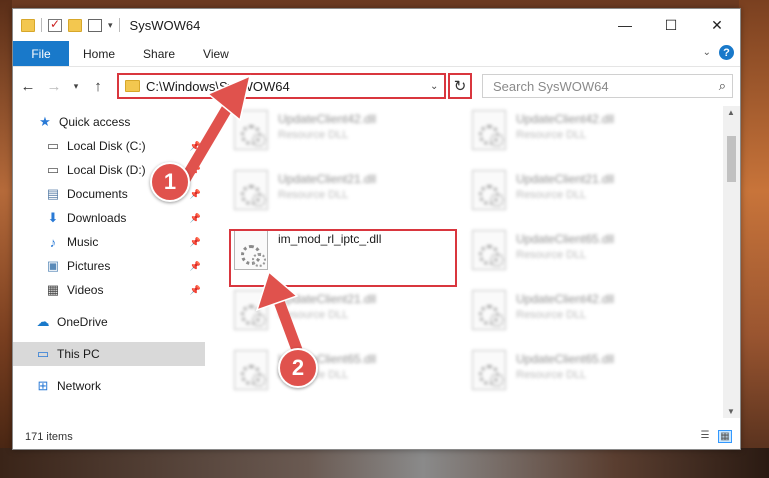 The width and height of the screenshot is (769, 478). I want to click on scroll-up-arrow-icon: ▲, so click(731, 112).